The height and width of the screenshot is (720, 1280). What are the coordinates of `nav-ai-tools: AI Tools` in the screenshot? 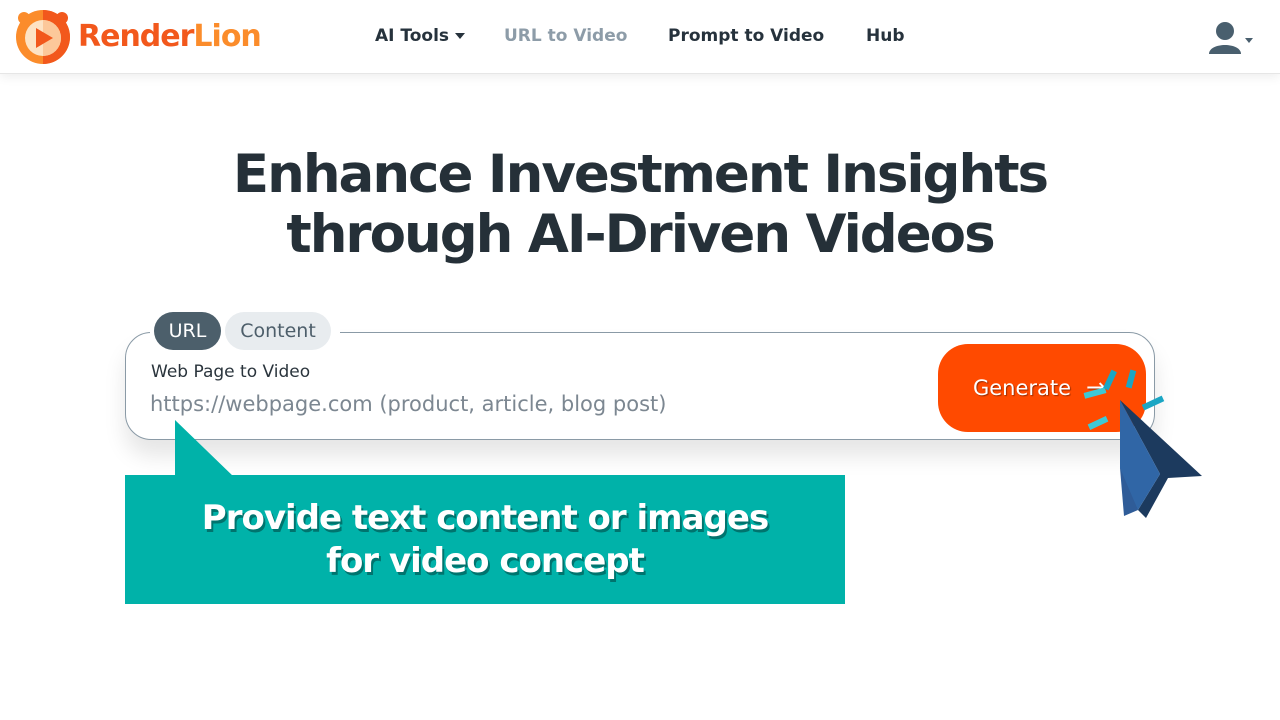 It's located at (420, 36).